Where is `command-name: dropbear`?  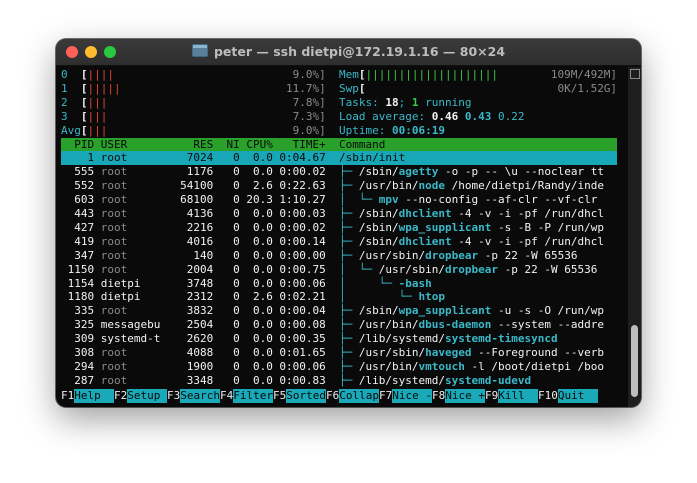
command-name: dropbear is located at coordinates (452, 255).